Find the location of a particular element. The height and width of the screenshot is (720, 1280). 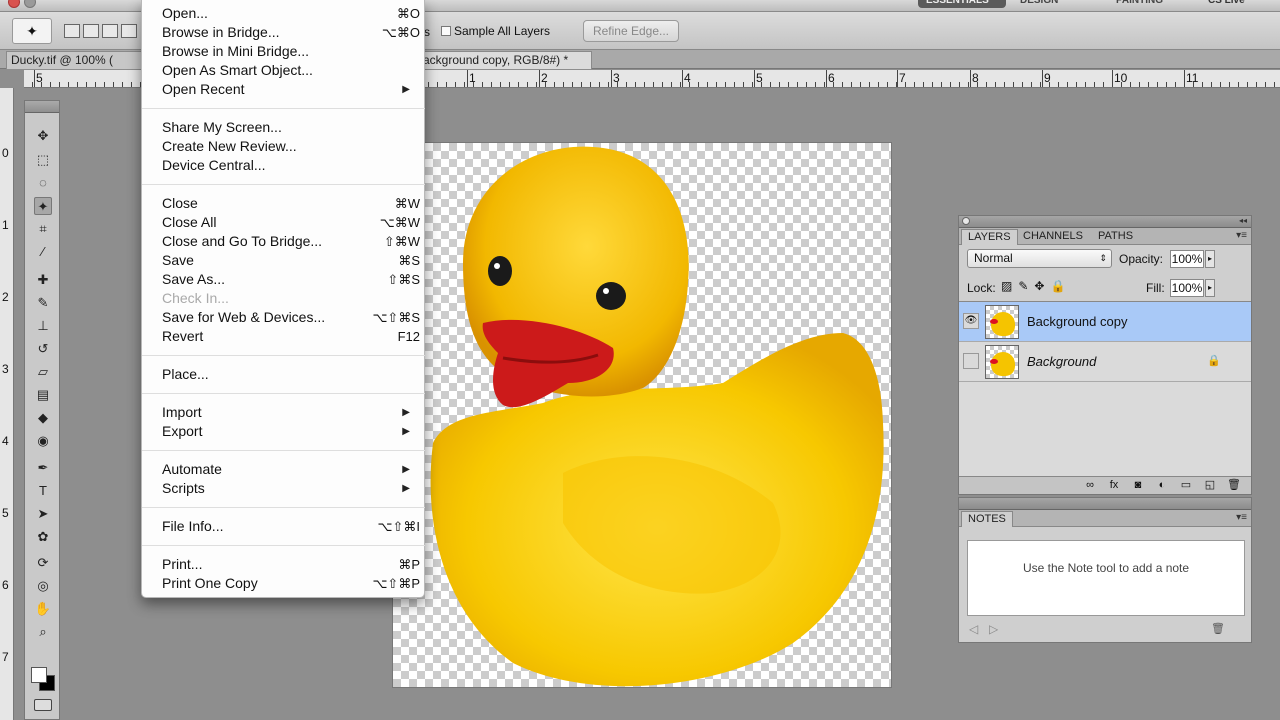

eye-icon: 👁 is located at coordinates (971, 321).